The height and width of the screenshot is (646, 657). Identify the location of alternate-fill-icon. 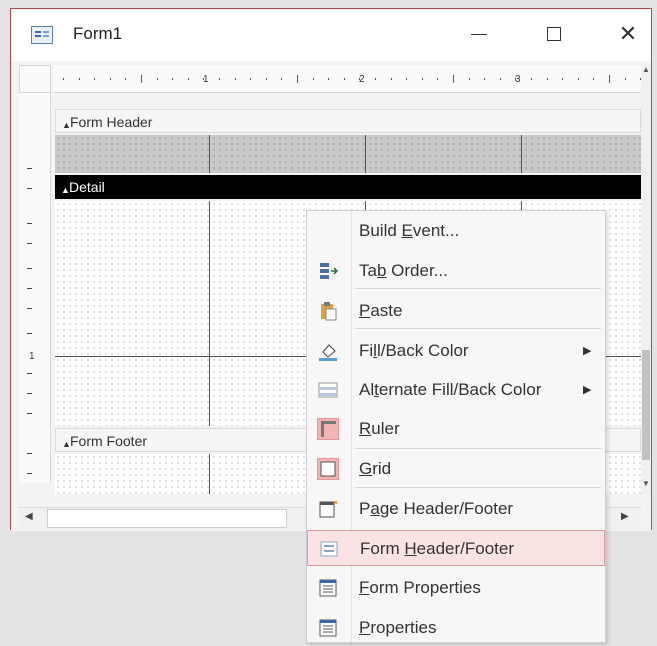
(328, 390).